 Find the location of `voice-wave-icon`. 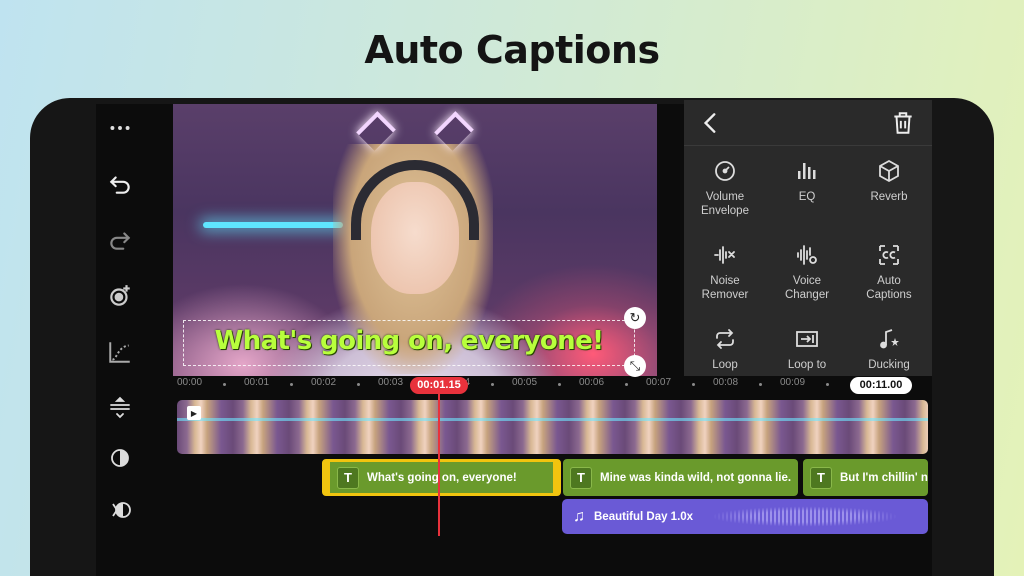

voice-wave-icon is located at coordinates (807, 255).